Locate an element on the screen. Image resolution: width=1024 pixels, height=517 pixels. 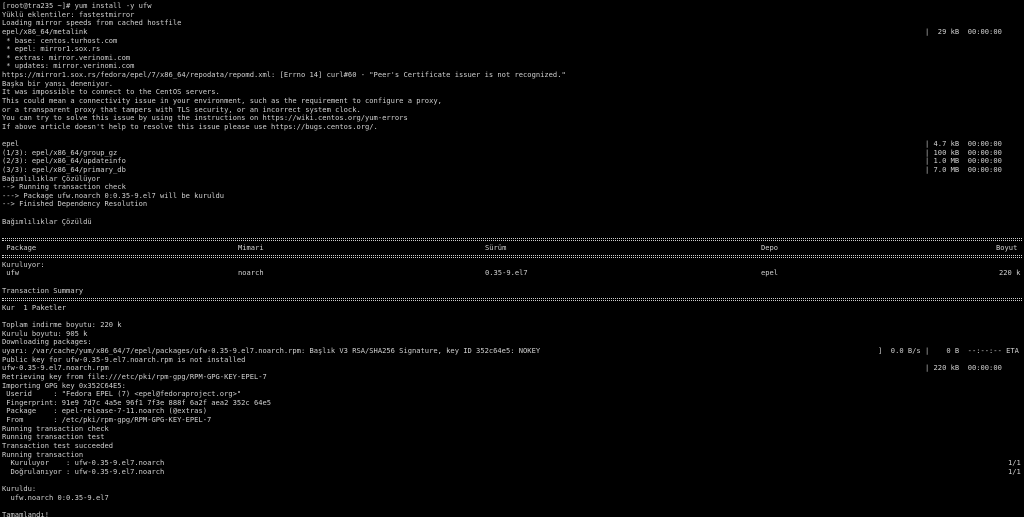
terminal-line: Running transaction is located at coordinates (512, 455).